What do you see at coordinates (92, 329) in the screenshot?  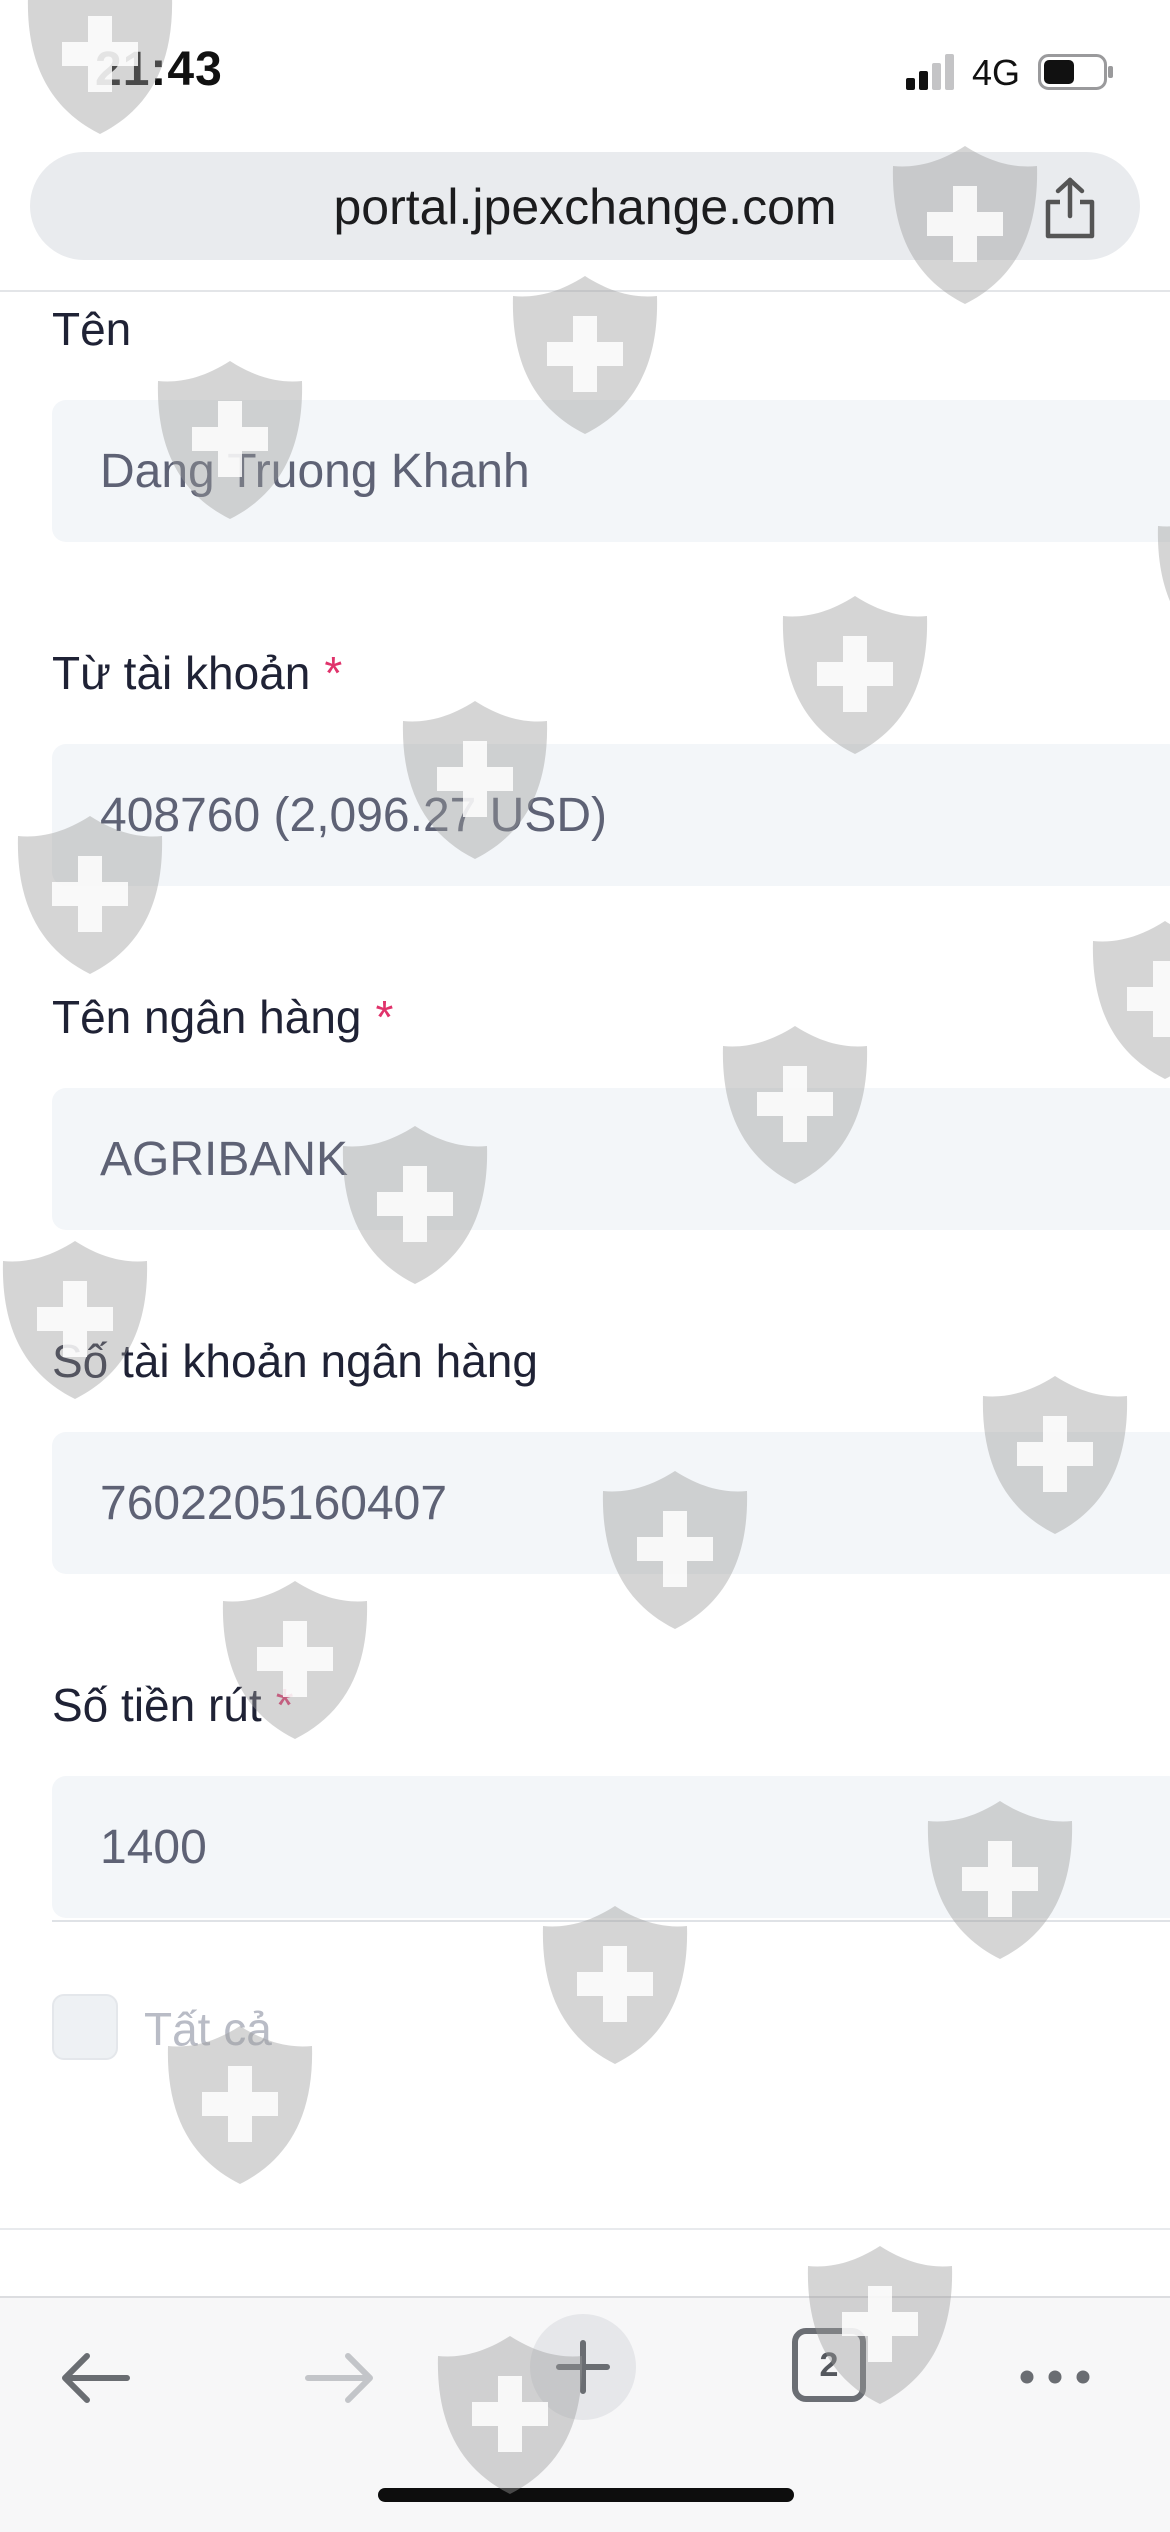 I see `name-label: Tên` at bounding box center [92, 329].